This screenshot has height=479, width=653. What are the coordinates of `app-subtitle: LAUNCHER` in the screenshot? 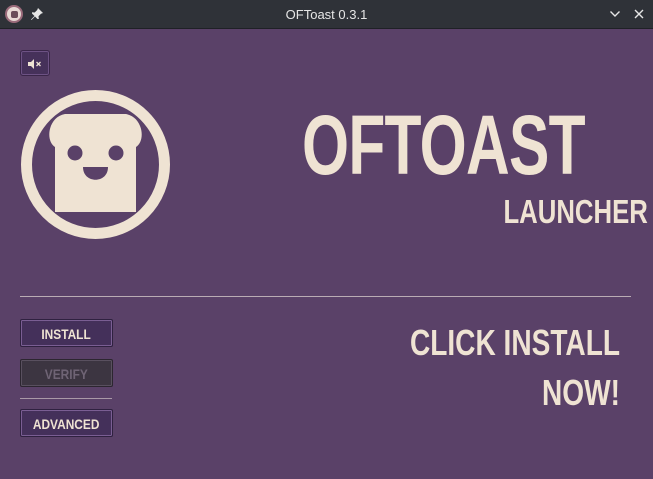 It's located at (575, 211).